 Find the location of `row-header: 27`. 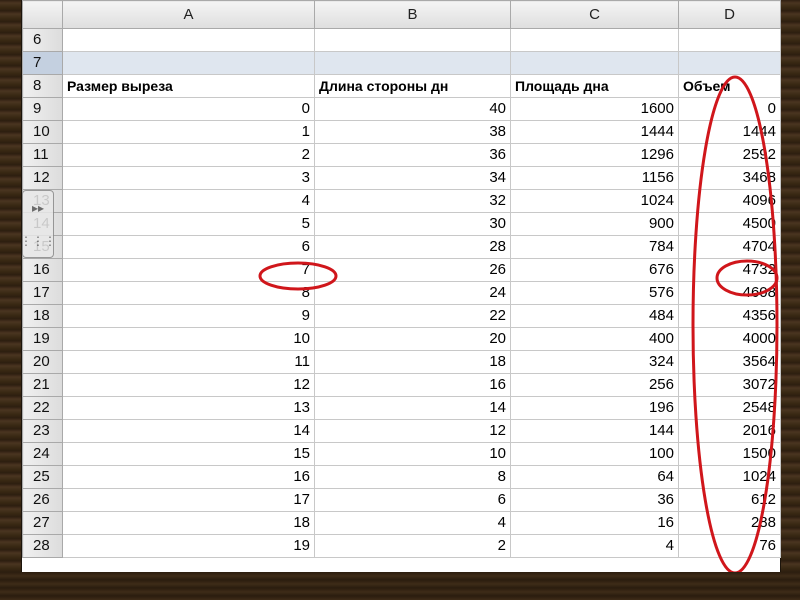

row-header: 27 is located at coordinates (42, 523).